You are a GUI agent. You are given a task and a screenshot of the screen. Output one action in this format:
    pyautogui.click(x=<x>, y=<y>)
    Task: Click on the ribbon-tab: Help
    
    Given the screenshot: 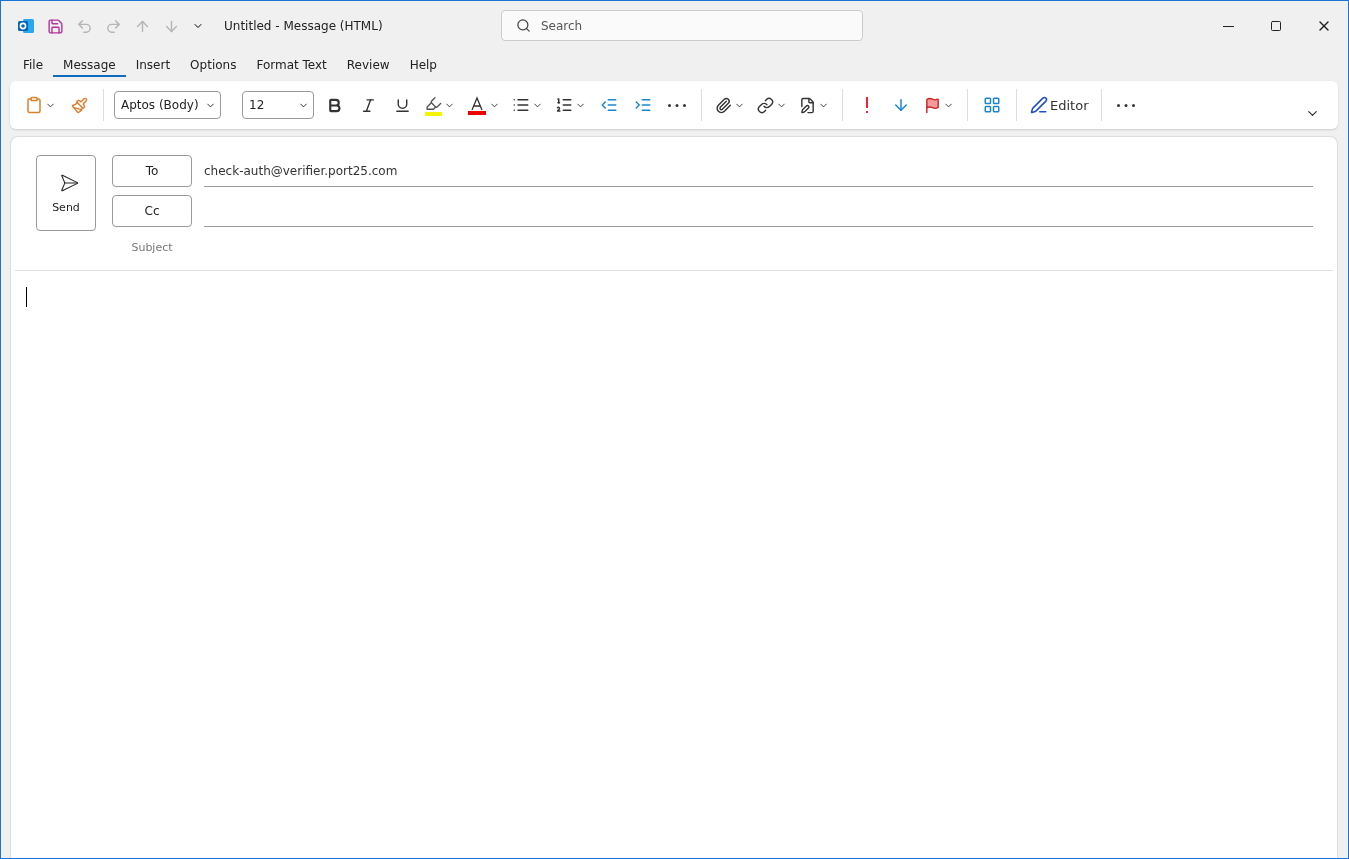 What is the action you would take?
    pyautogui.click(x=423, y=65)
    